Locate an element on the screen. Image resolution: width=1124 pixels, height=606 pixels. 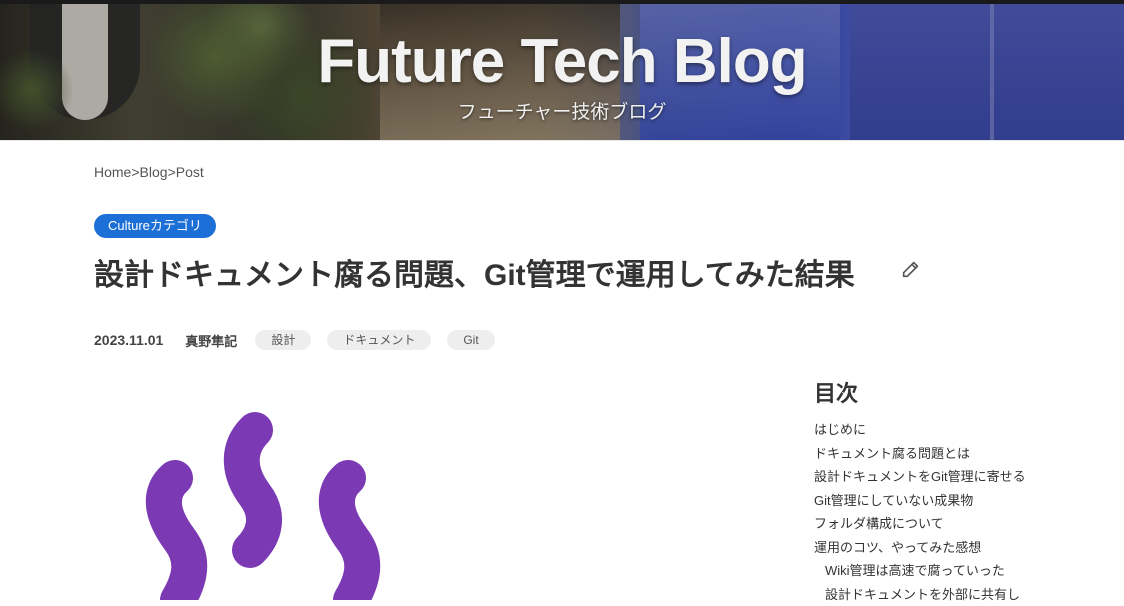
toc-item: Git管理にしていない成果物 is located at coordinates (944, 501).